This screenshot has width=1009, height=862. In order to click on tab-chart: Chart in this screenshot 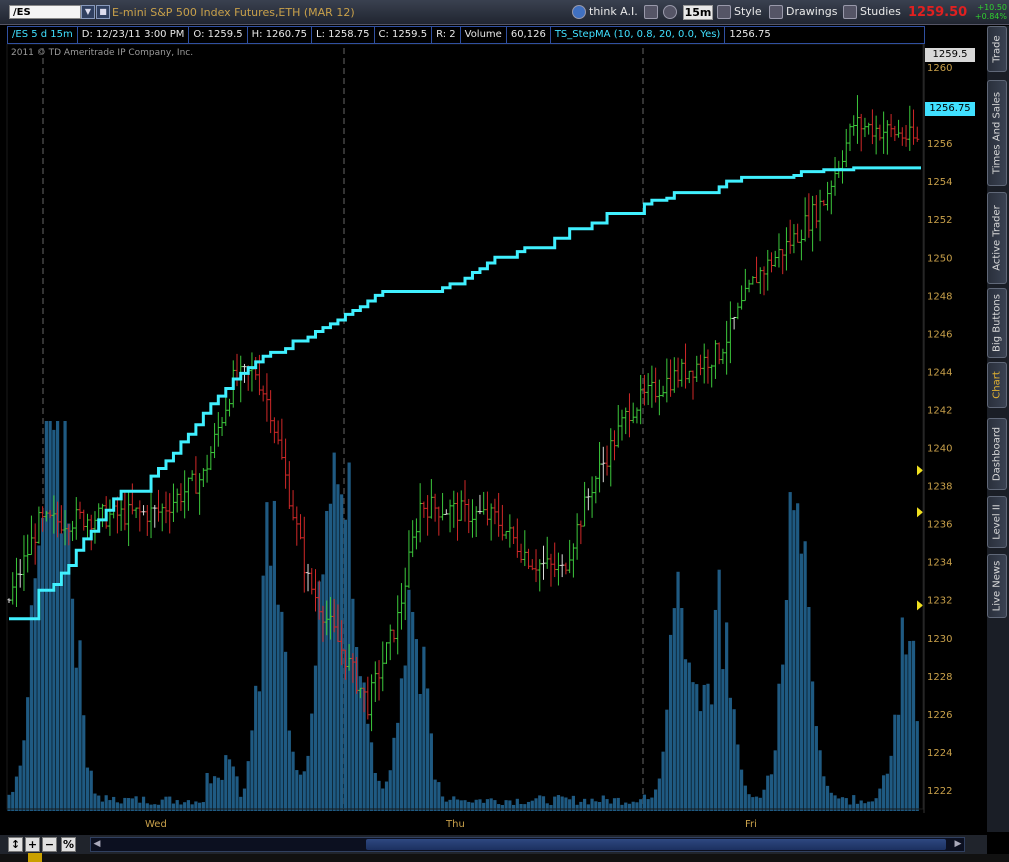, I will do `click(997, 385)`.